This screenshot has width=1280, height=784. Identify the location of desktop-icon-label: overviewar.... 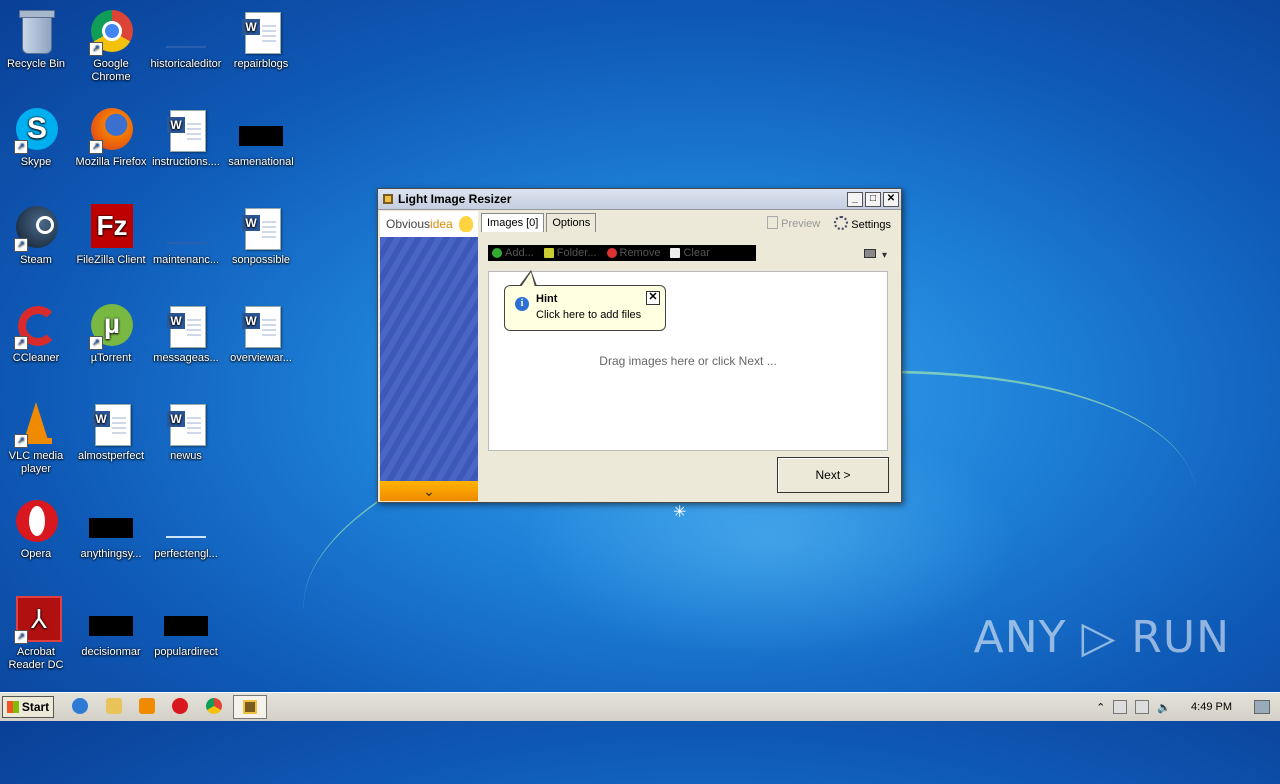
(261, 358).